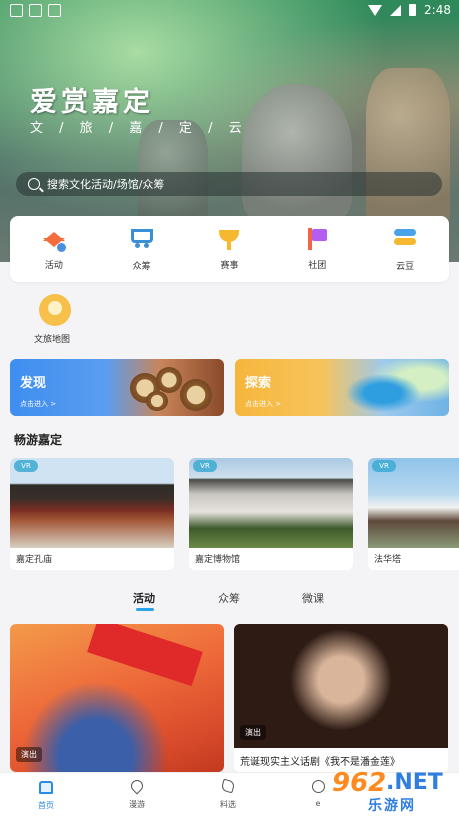 The image size is (459, 816). I want to click on user-icon, so click(318, 788).